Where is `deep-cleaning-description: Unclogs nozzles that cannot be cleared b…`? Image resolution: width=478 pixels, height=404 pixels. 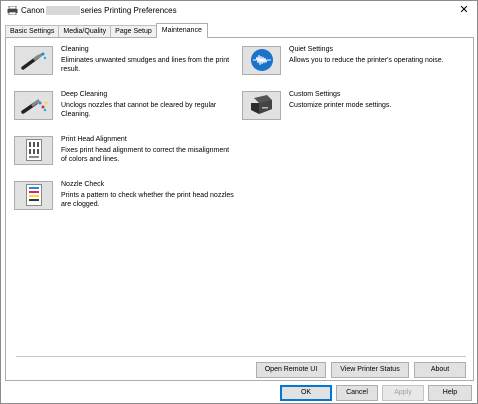
deep-cleaning-description: Unclogs nozzles that cannot be cleared b… is located at coordinates (139, 110).